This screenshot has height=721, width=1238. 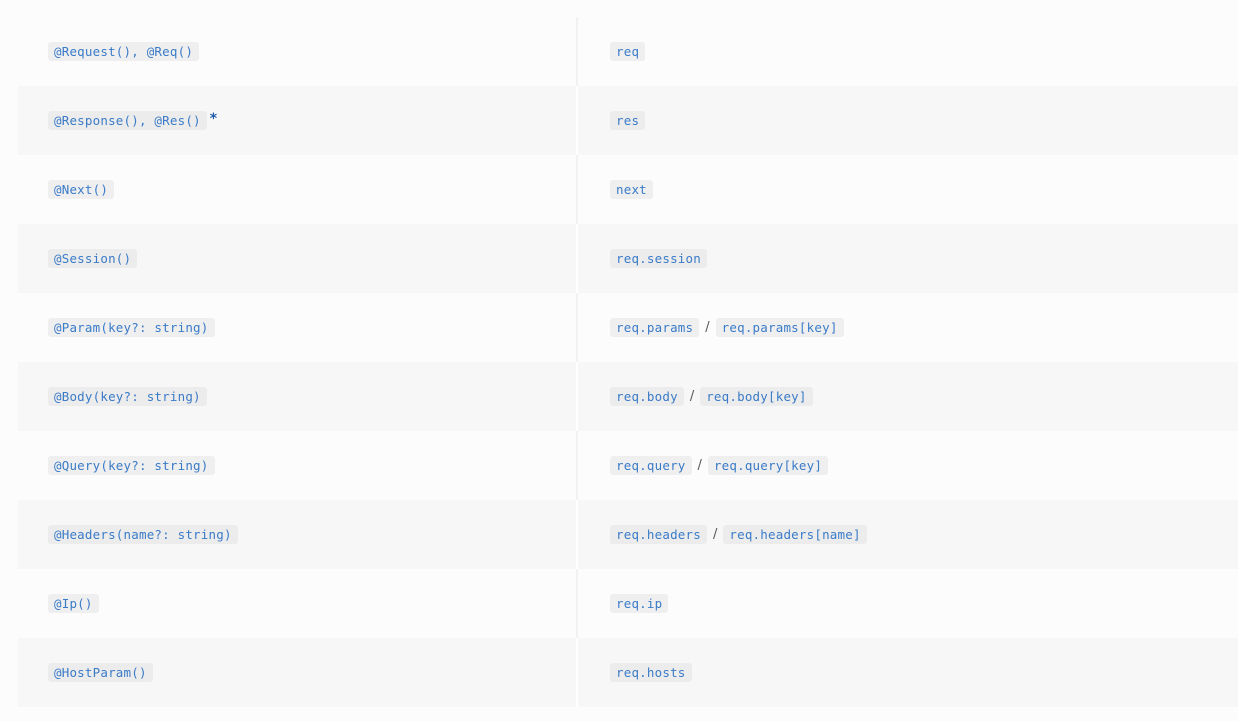 What do you see at coordinates (131, 327) in the screenshot?
I see `decorator-code: @Param(key?: string)` at bounding box center [131, 327].